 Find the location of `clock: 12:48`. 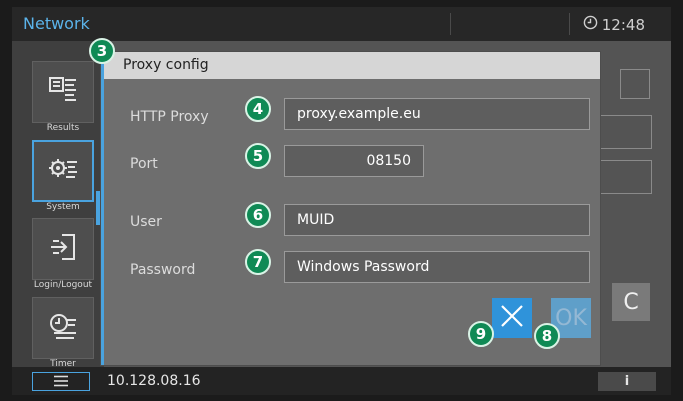

clock: 12:48 is located at coordinates (614, 24).